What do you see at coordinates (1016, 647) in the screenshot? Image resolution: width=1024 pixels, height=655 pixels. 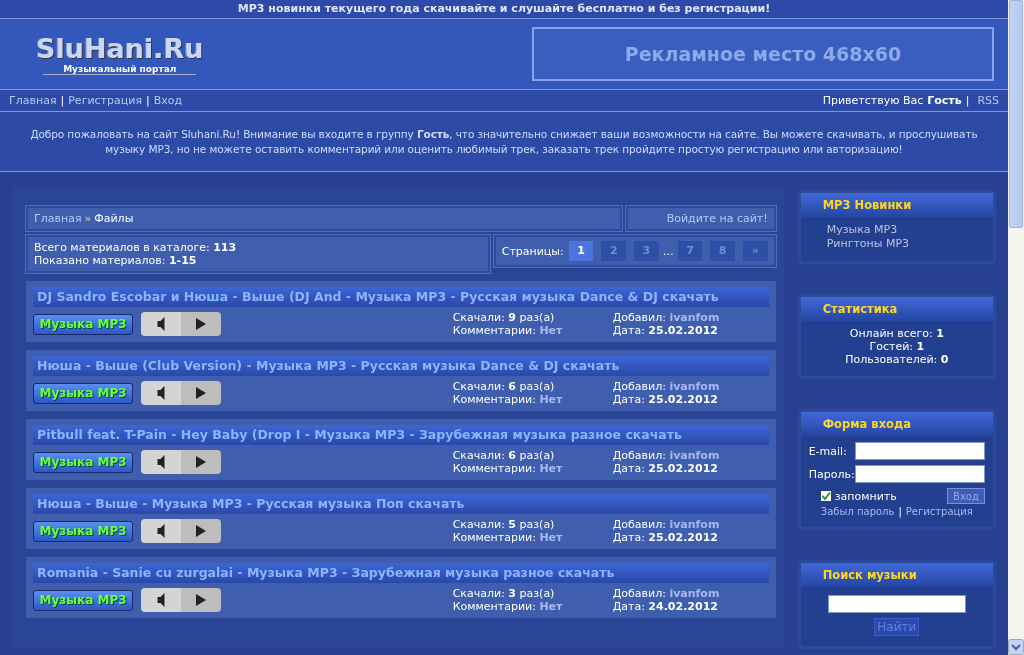 I see `scroll-down-icon` at bounding box center [1016, 647].